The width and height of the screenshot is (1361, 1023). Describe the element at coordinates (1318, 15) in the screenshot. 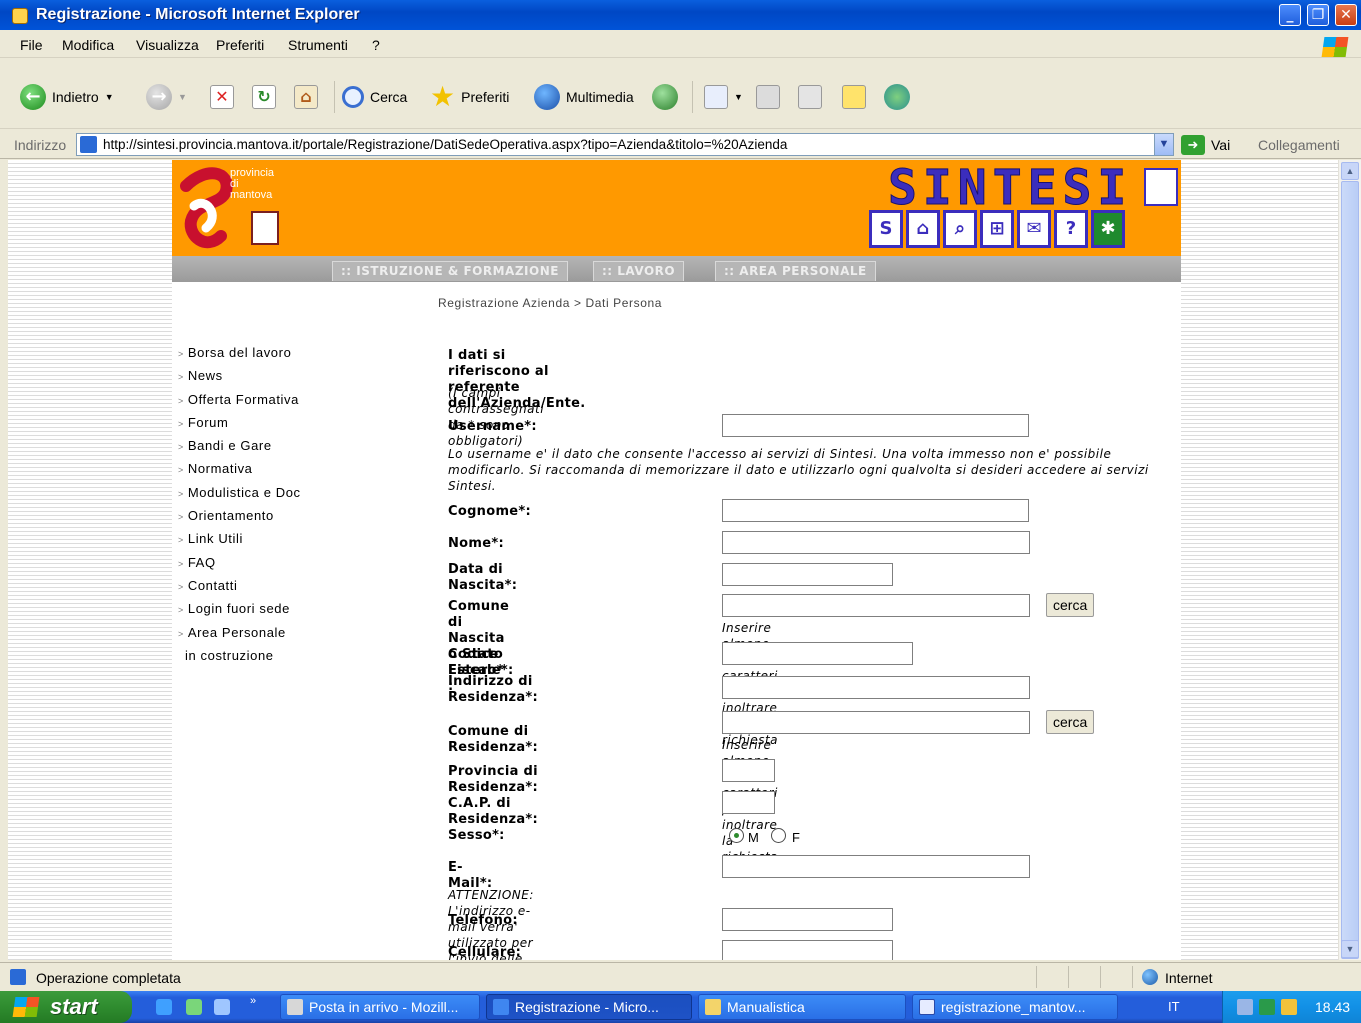

I see `restore-button: ❐` at that location.